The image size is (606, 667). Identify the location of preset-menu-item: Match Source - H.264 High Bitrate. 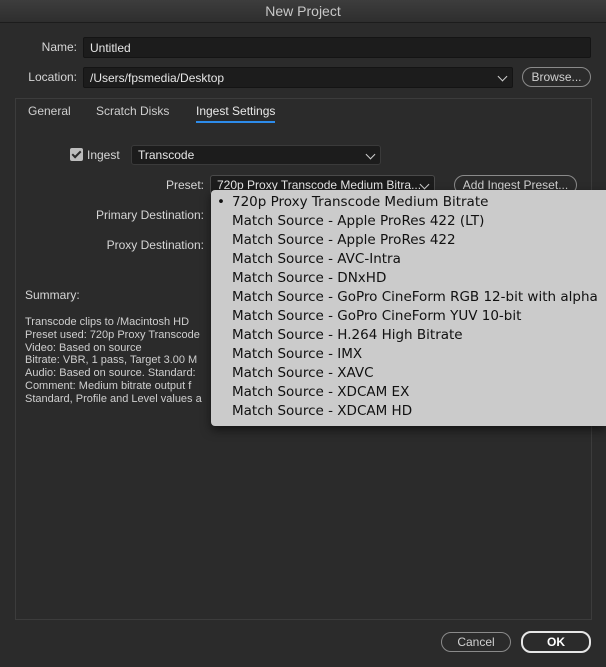
(408, 335).